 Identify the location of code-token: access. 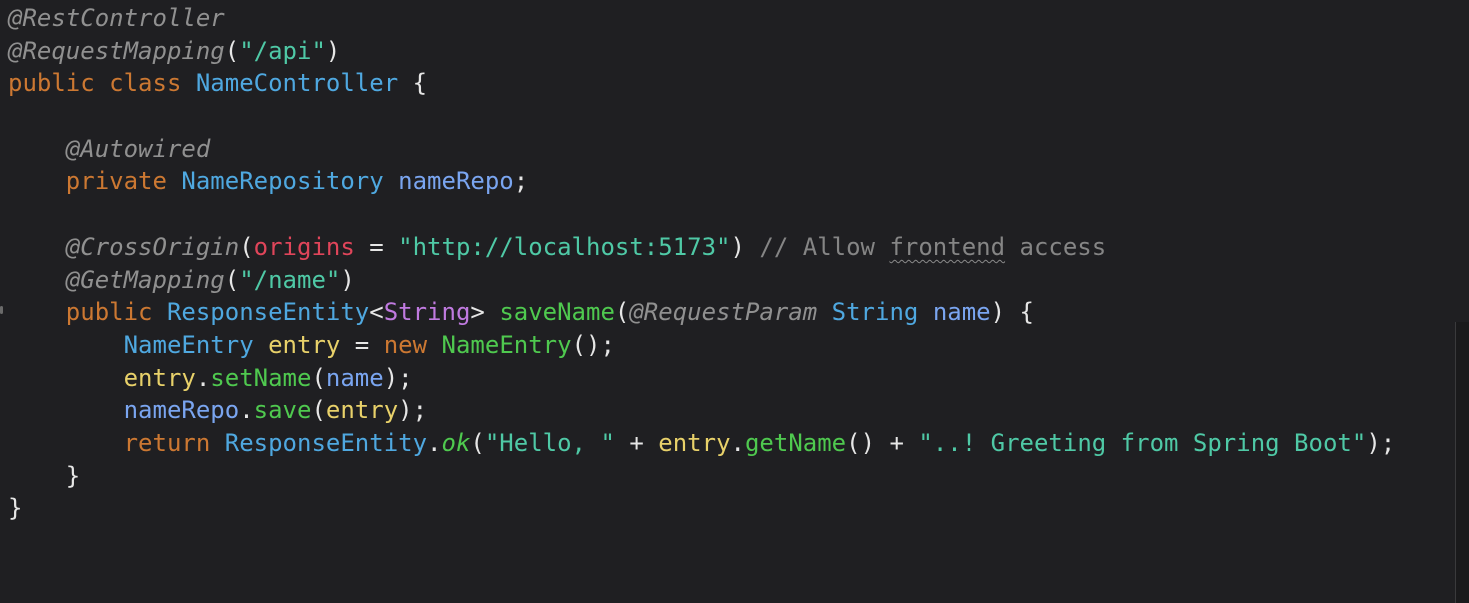
(1056, 246).